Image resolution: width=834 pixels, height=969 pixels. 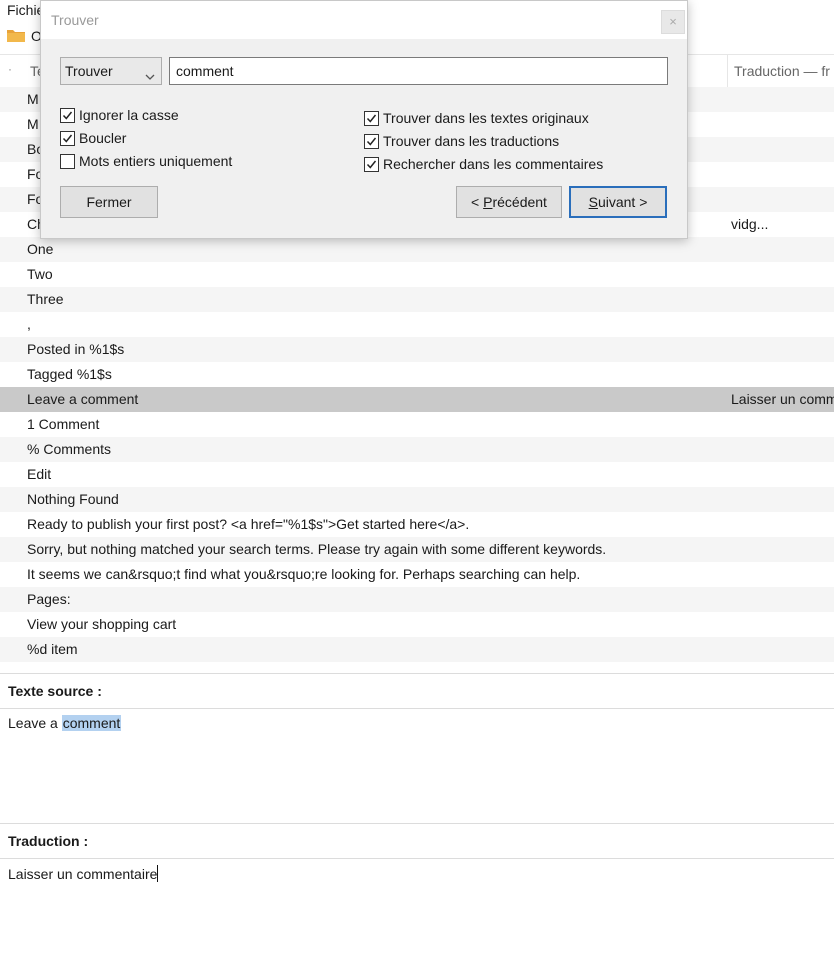 What do you see at coordinates (673, 22) in the screenshot?
I see `close-icon: ×` at bounding box center [673, 22].